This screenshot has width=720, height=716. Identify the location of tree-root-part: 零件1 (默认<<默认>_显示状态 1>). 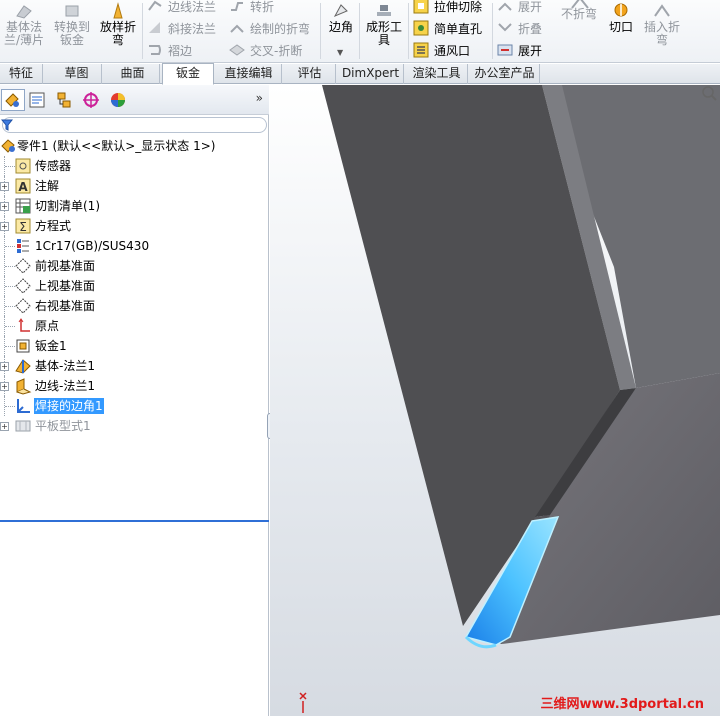
(134, 146).